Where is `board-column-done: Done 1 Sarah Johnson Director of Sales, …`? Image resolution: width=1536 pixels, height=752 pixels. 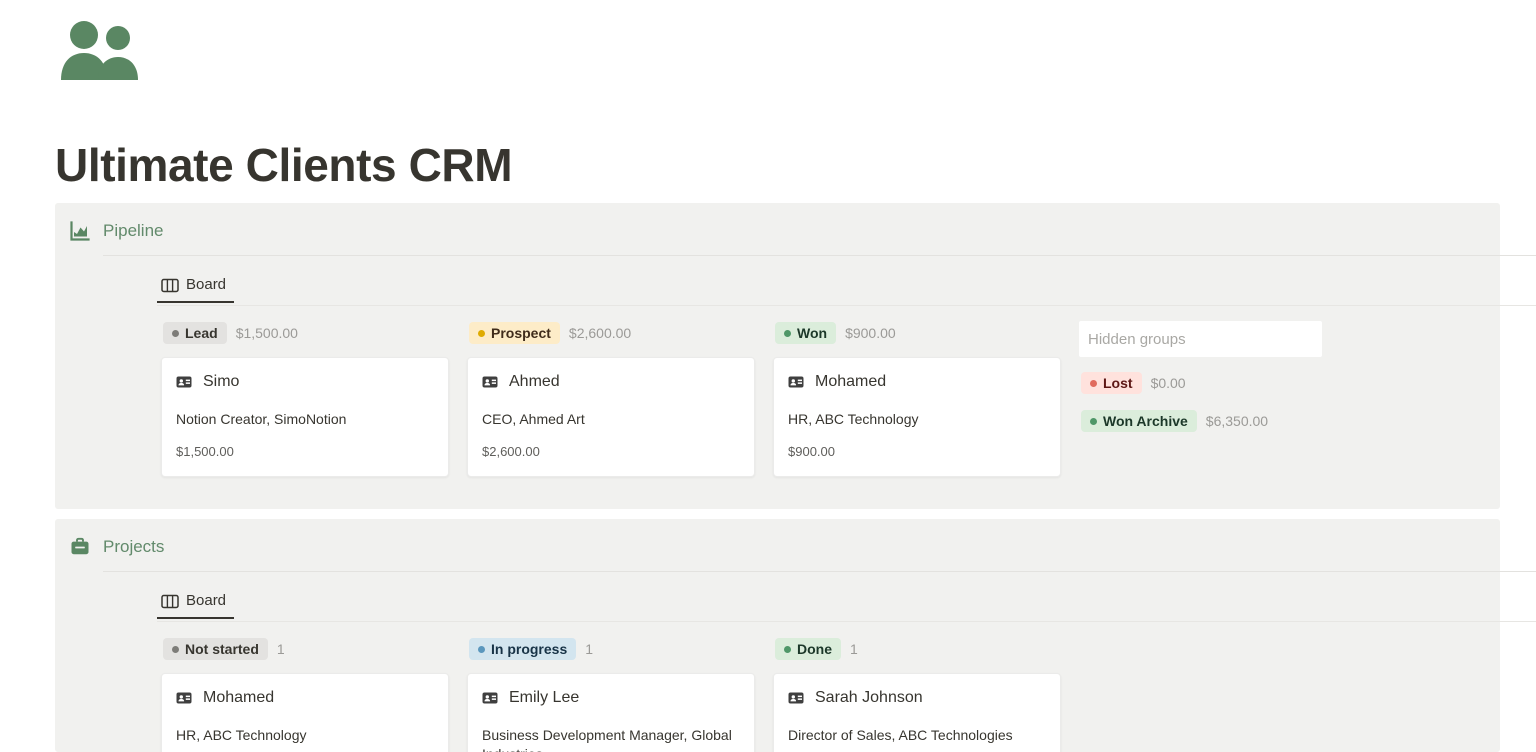 board-column-done: Done 1 Sarah Johnson Director of Sales, … is located at coordinates (917, 694).